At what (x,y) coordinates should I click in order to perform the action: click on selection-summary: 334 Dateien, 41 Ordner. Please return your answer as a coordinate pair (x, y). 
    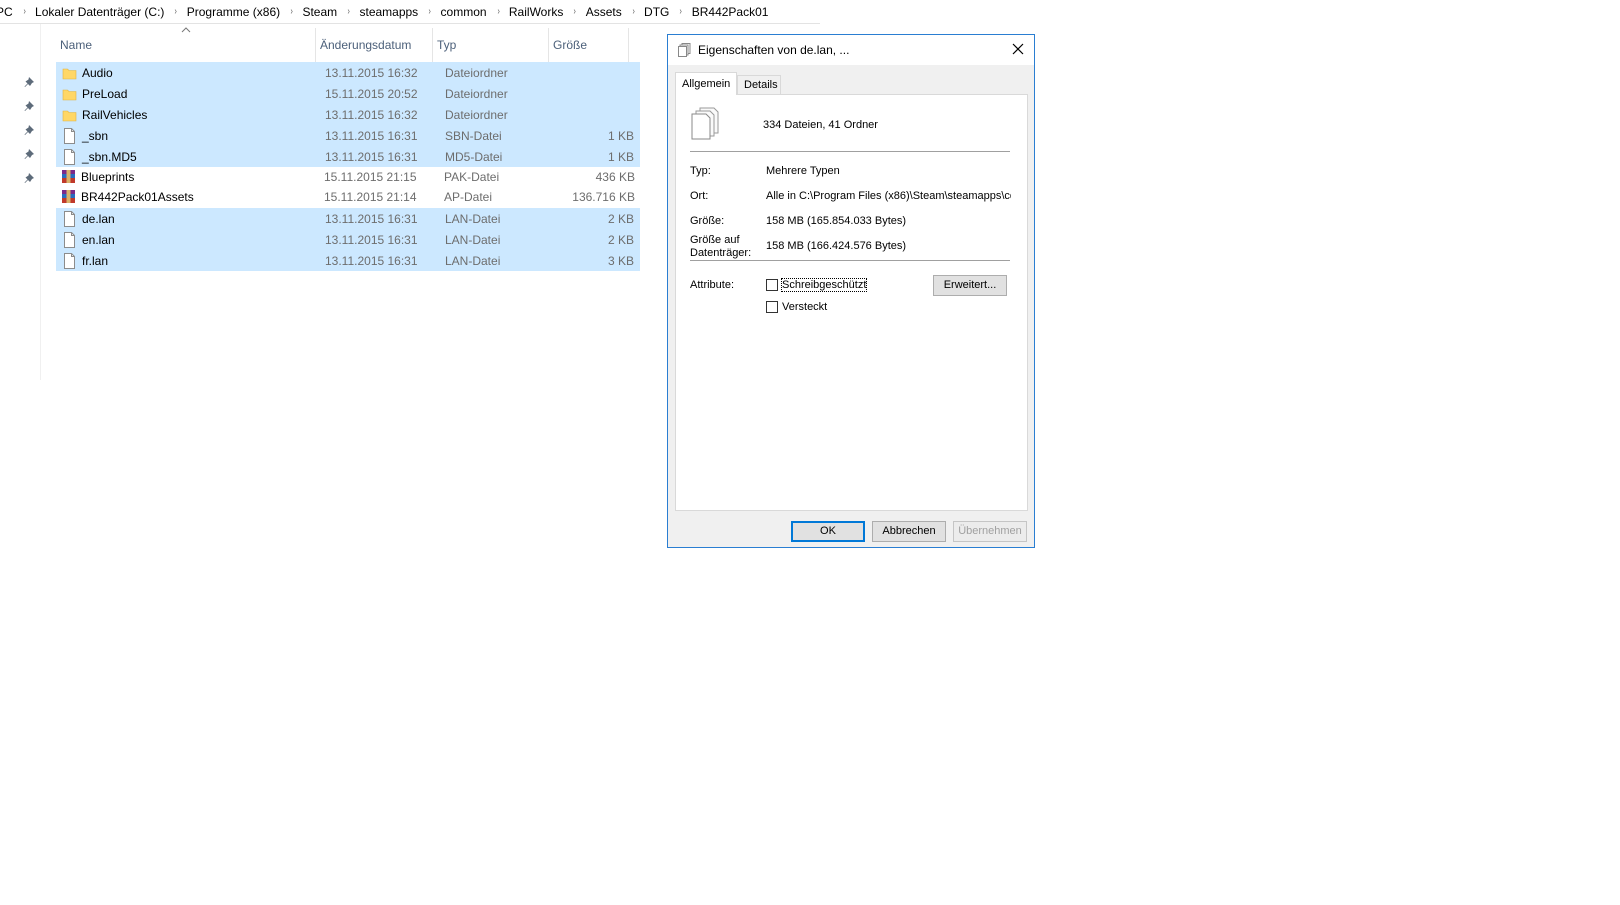
    Looking at the image, I should click on (820, 125).